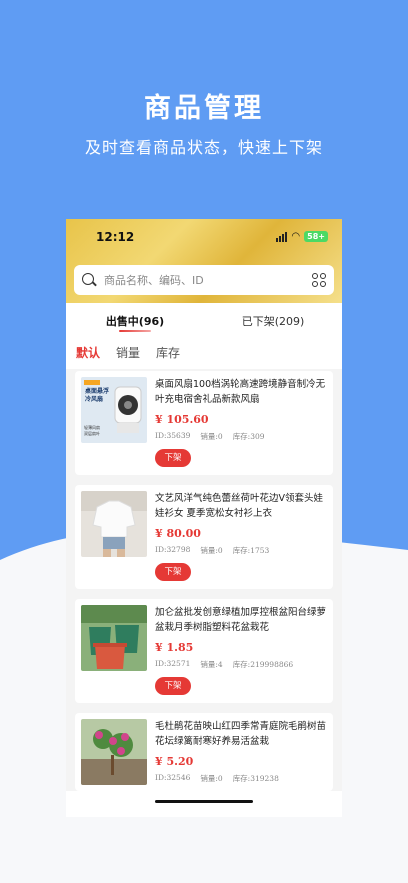  Describe the element at coordinates (114, 752) in the screenshot. I see `product-image-azalea` at that location.